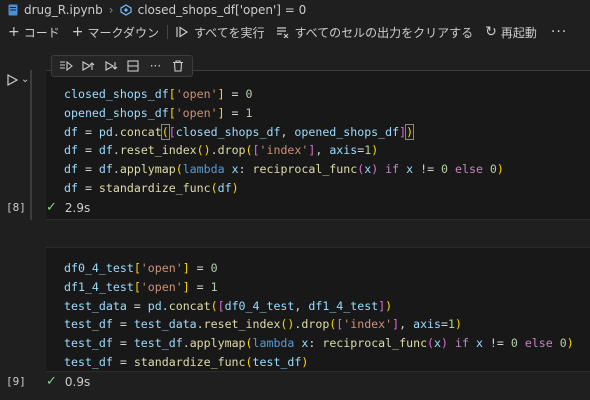  I want to click on execution-status: ✓ 2.9s, so click(68, 207).